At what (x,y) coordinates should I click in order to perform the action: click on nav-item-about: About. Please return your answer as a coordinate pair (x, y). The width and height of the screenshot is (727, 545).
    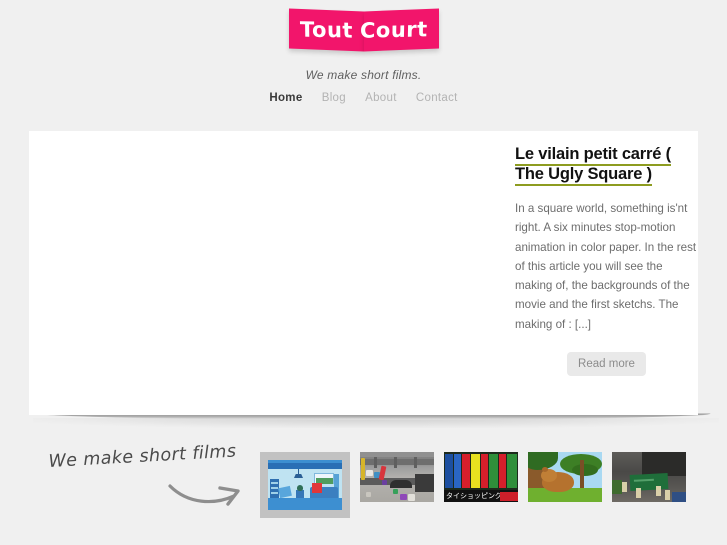
    Looking at the image, I should click on (381, 98).